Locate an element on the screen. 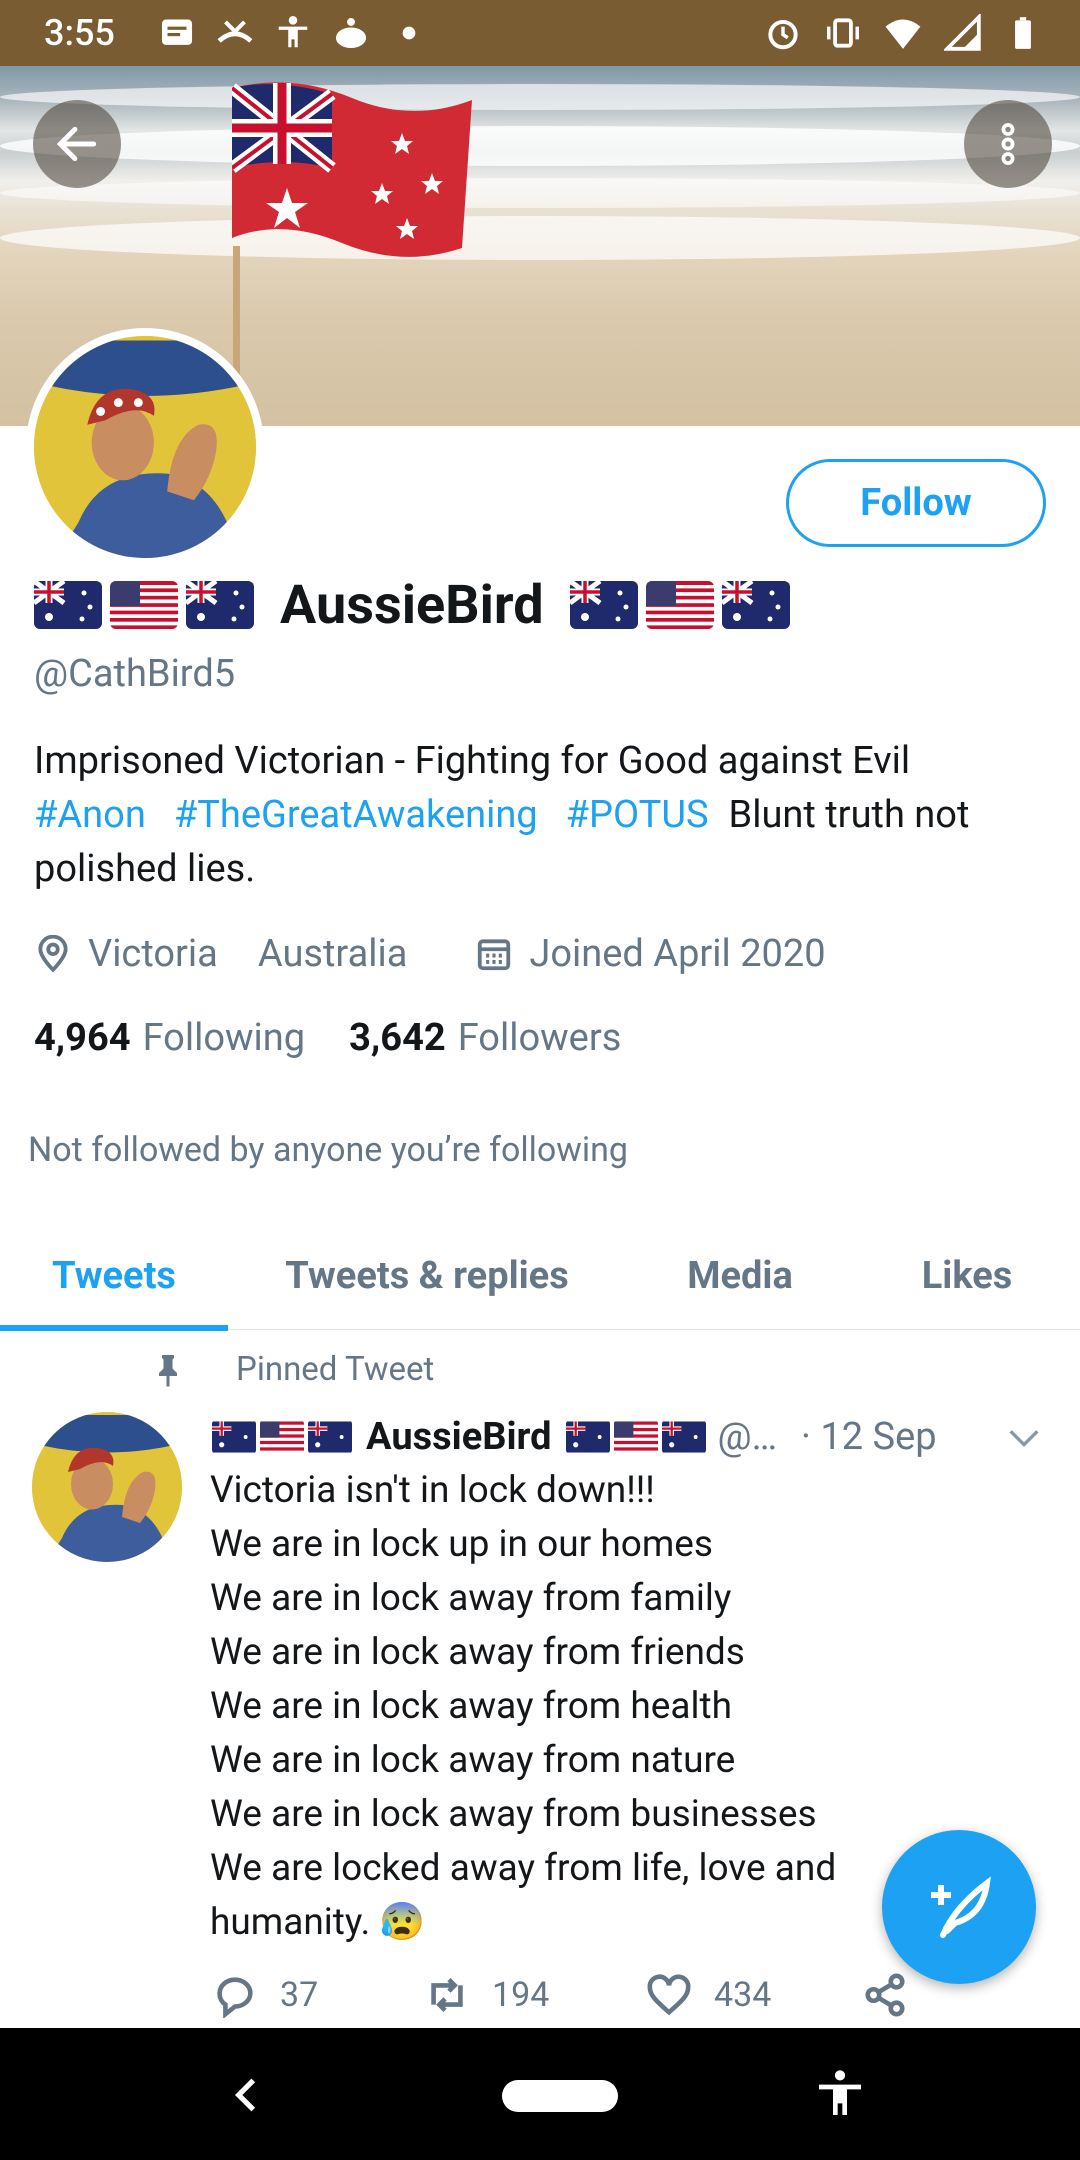 Image resolution: width=1080 pixels, height=2160 pixels. pinned-label: Pinned Tweet is located at coordinates (292, 1369).